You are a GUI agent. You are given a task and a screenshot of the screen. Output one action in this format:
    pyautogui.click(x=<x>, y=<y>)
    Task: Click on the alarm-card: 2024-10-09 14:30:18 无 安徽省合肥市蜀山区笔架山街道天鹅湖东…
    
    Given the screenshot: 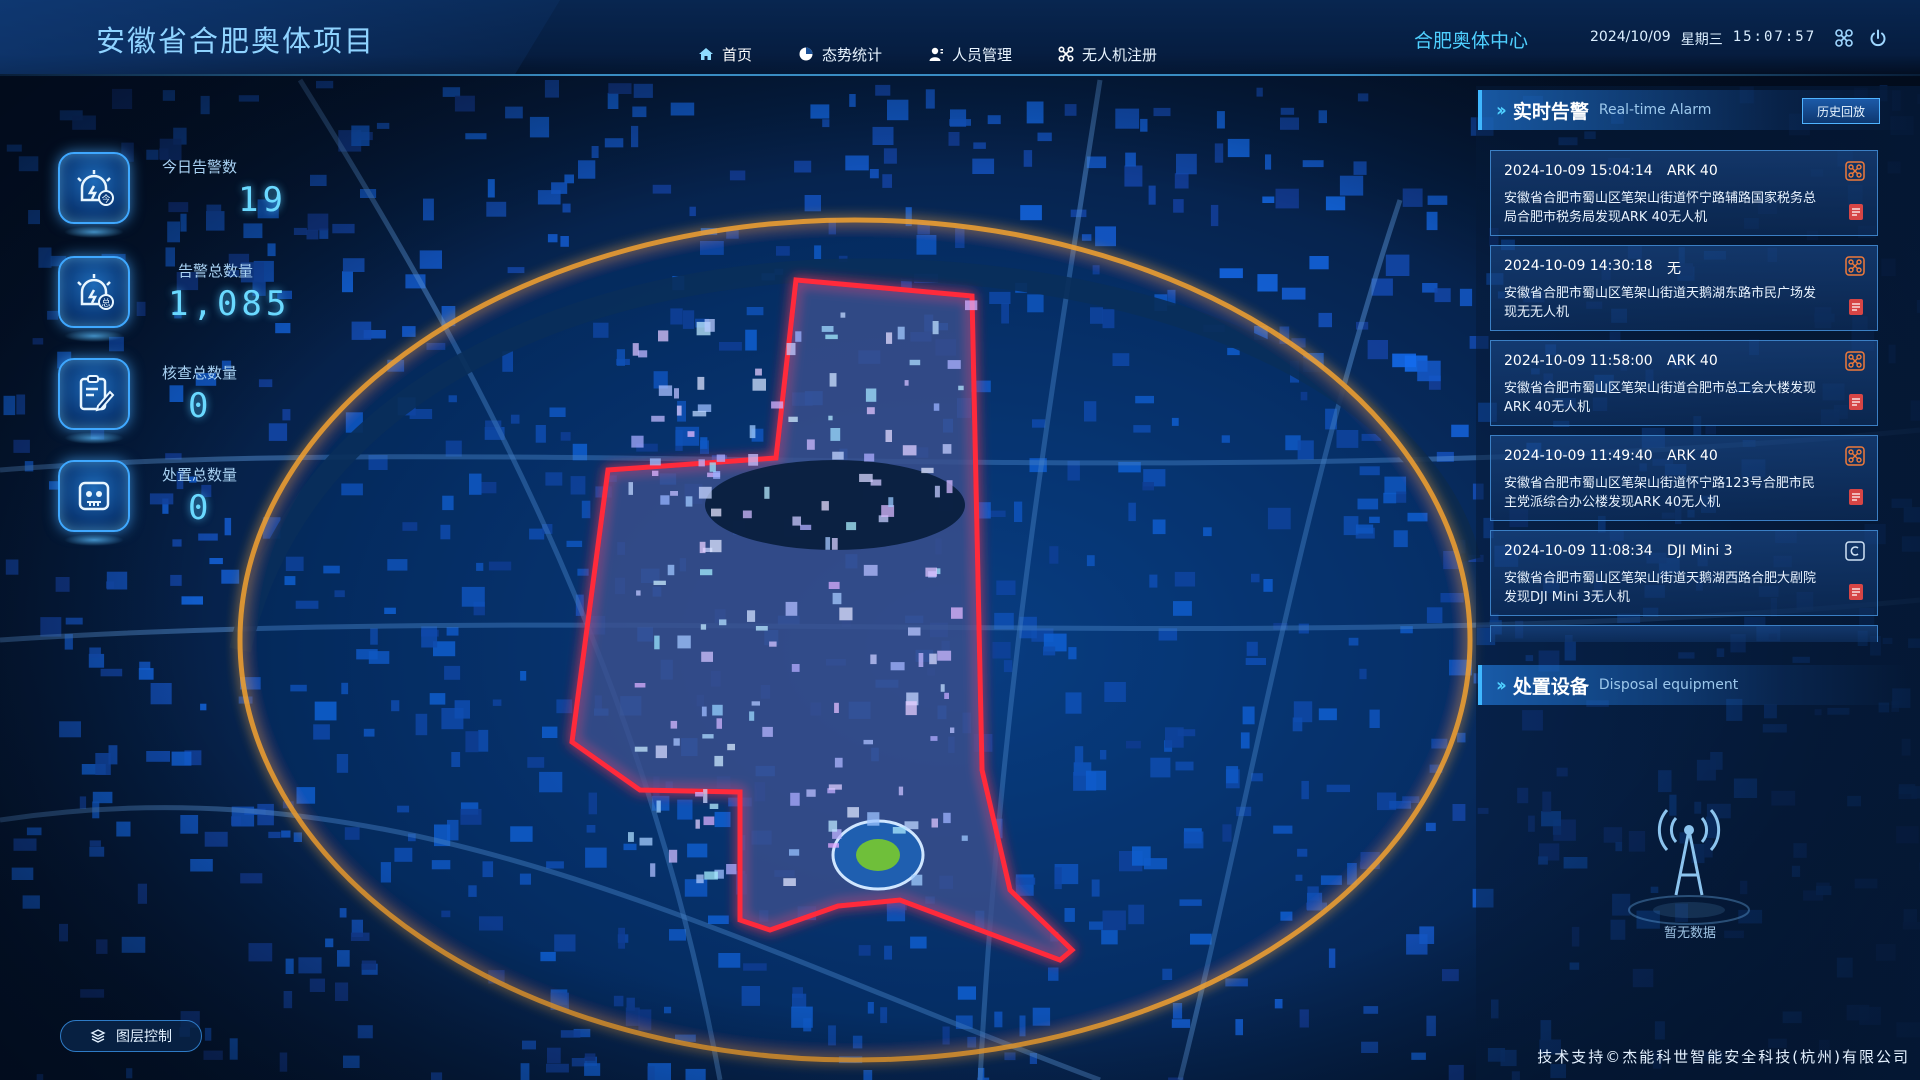 What is the action you would take?
    pyautogui.click(x=1684, y=288)
    